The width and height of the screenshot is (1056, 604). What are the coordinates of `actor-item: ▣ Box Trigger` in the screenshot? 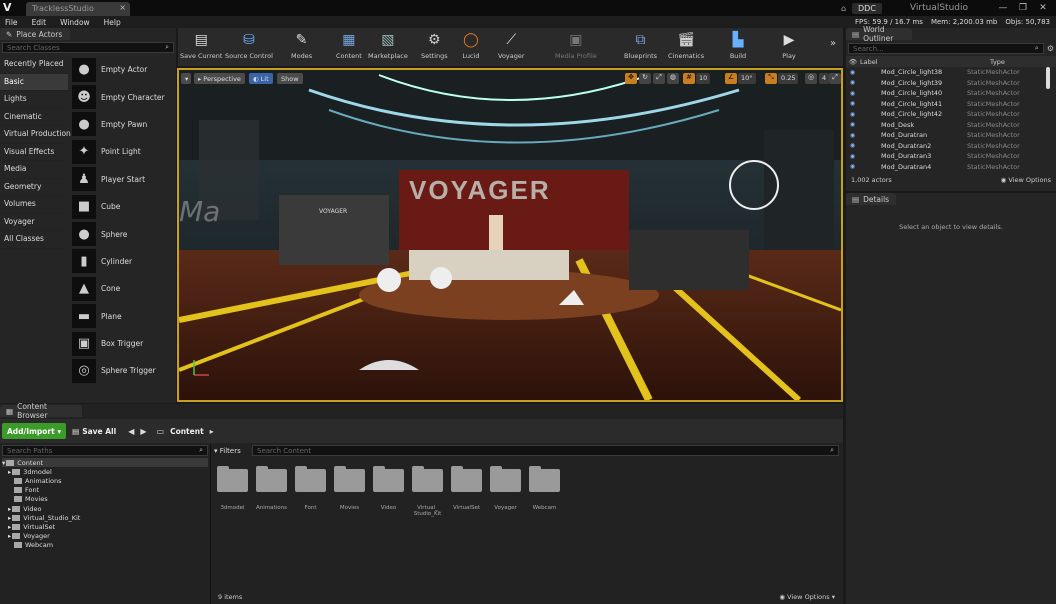 It's located at (122, 343).